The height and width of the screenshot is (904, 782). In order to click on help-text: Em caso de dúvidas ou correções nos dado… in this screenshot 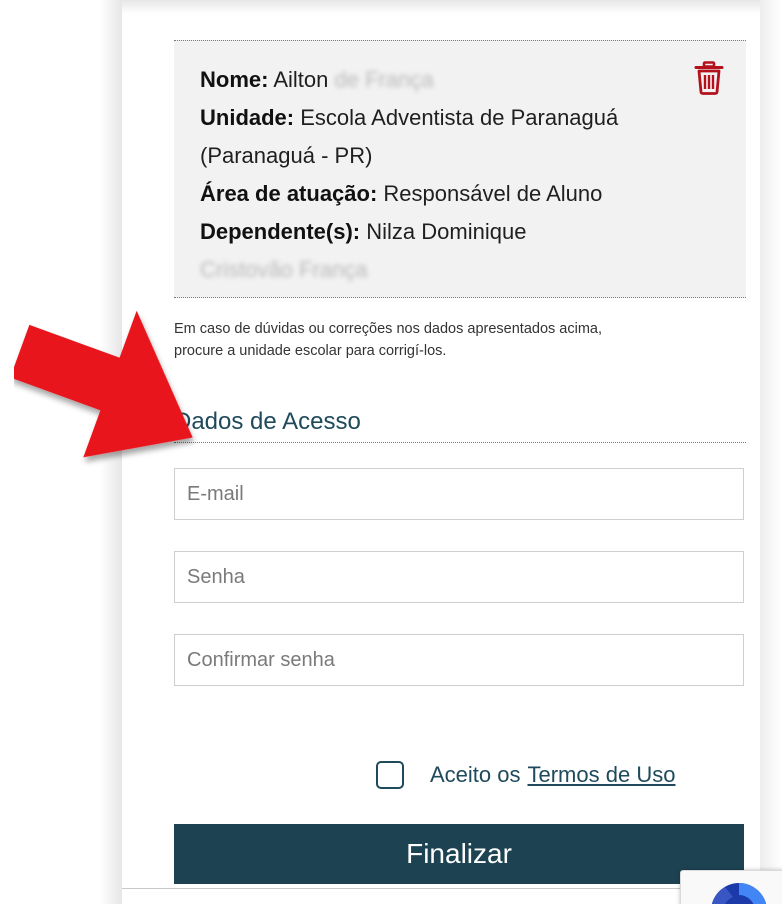, I will do `click(460, 340)`.